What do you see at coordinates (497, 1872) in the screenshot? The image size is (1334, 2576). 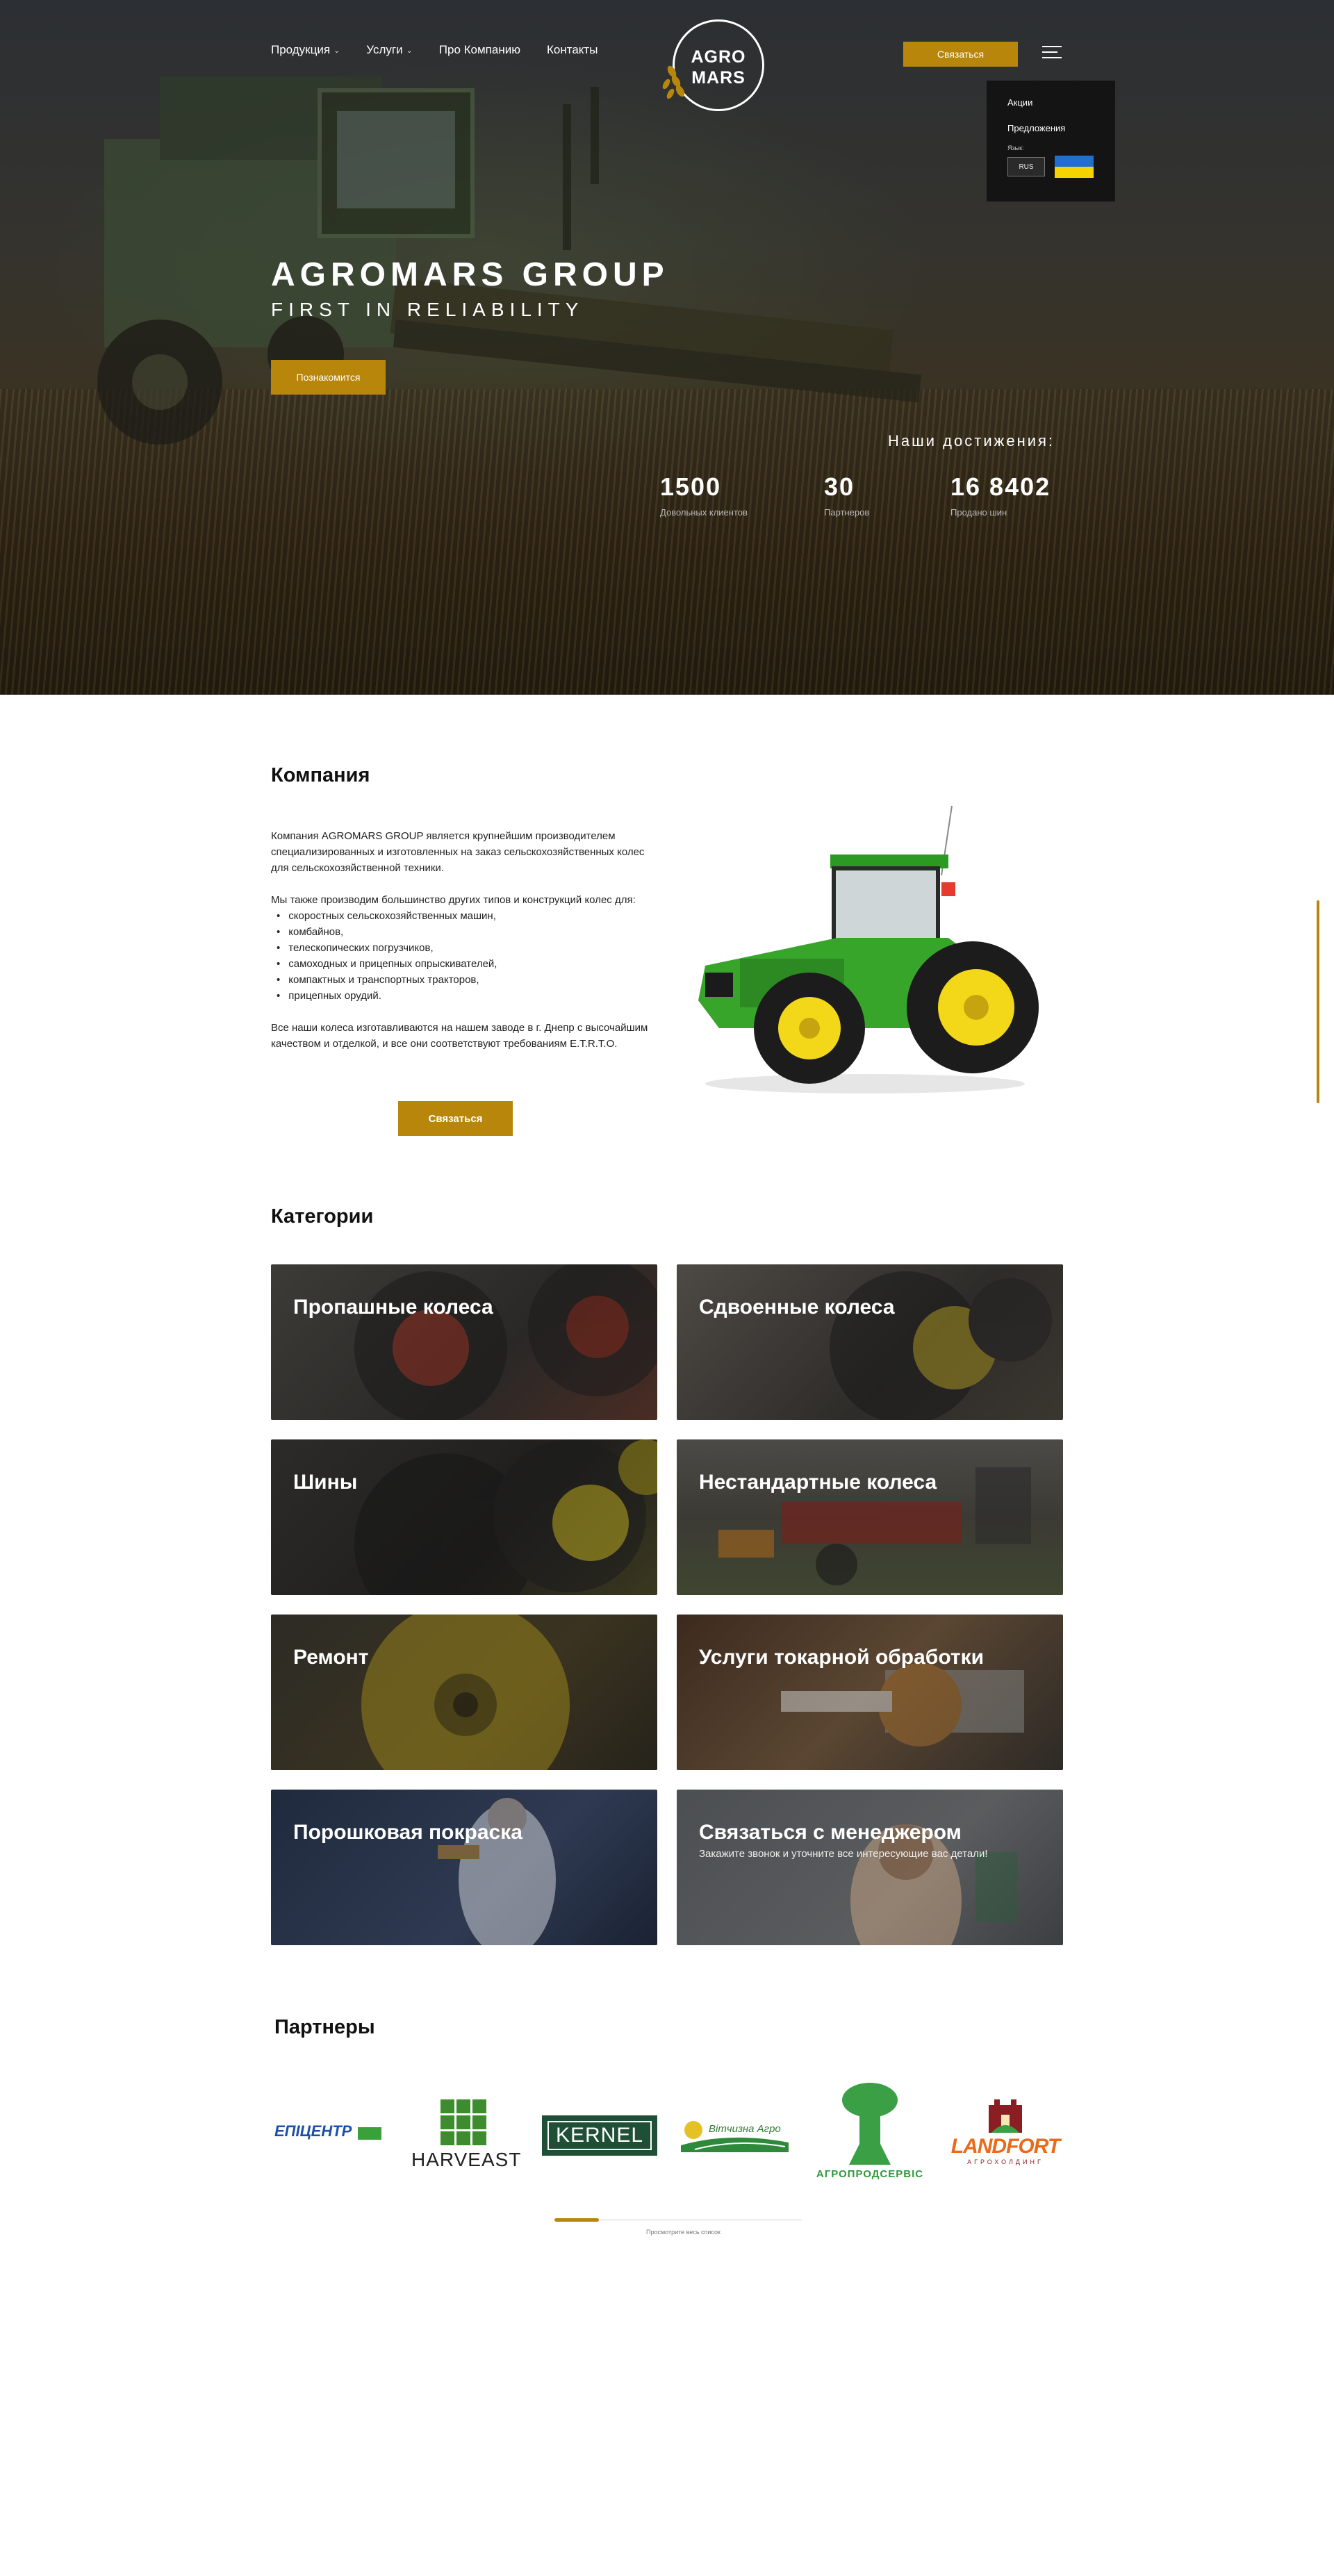 I see `powder-coating-photo` at bounding box center [497, 1872].